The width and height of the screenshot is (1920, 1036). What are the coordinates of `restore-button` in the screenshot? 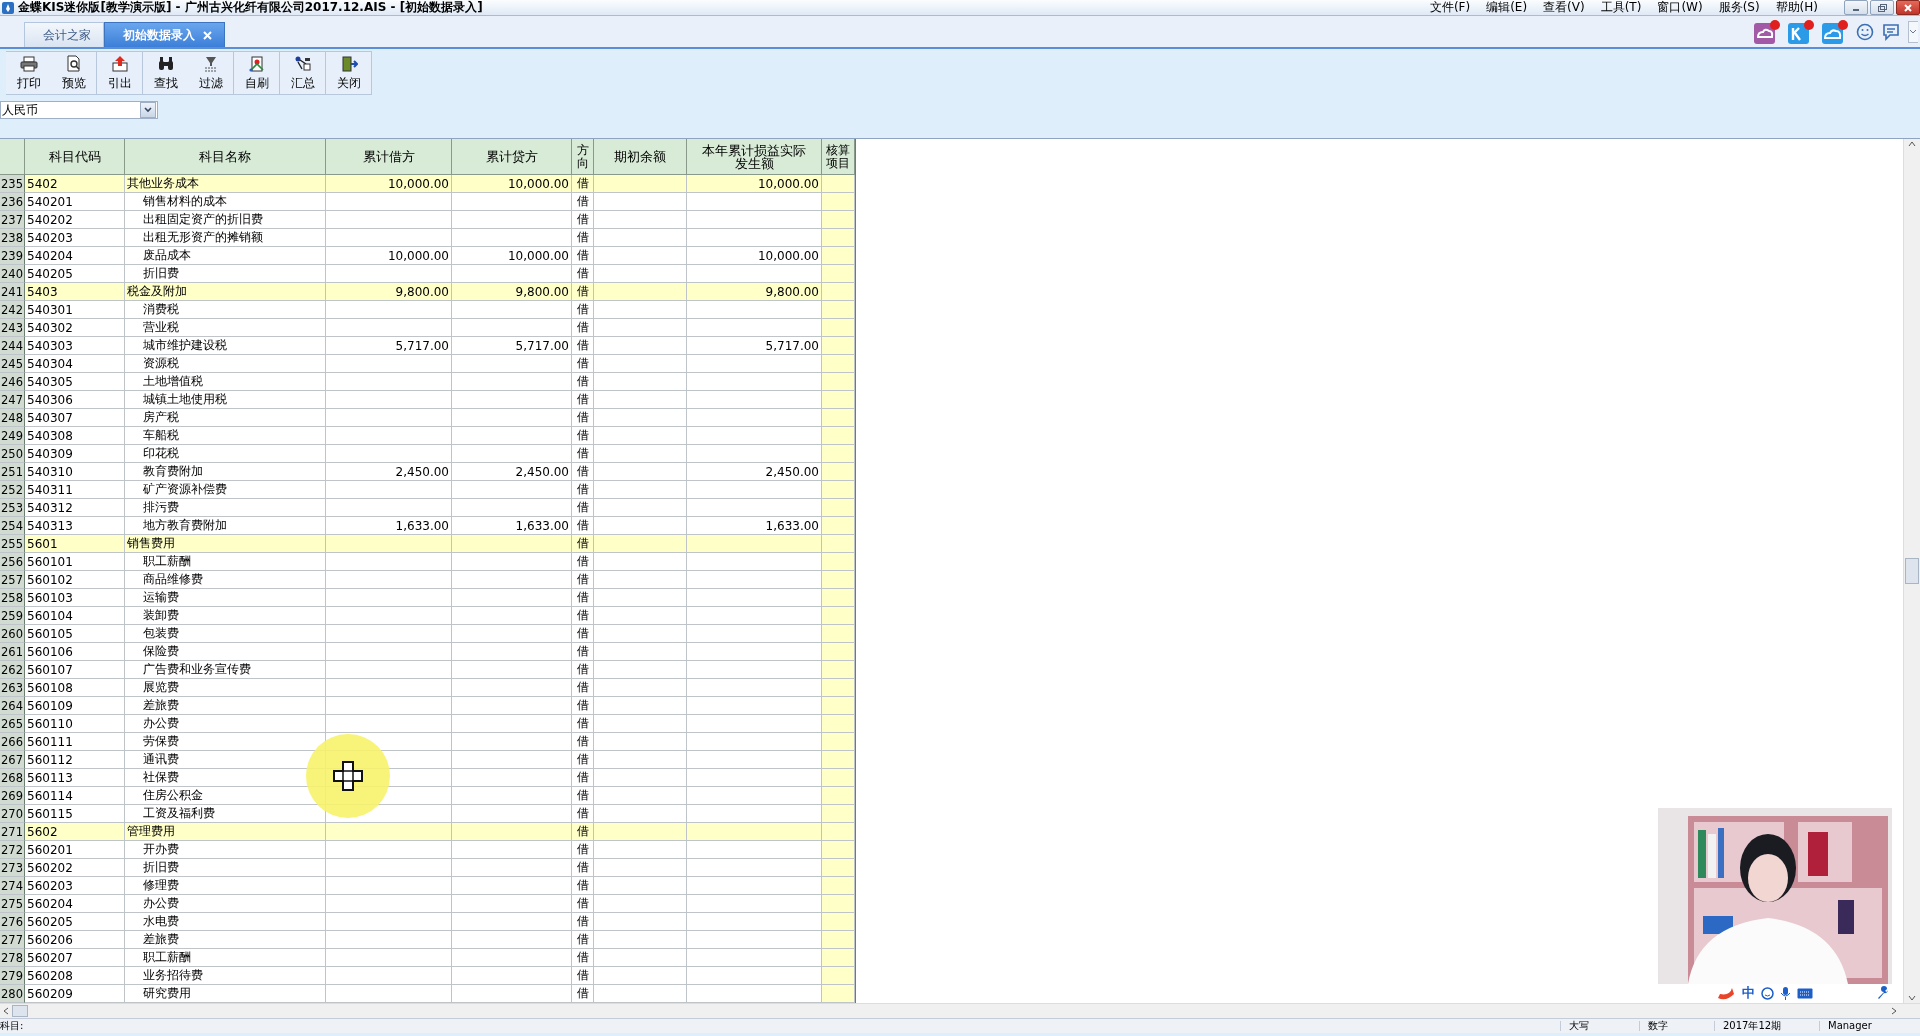 It's located at (1882, 7).